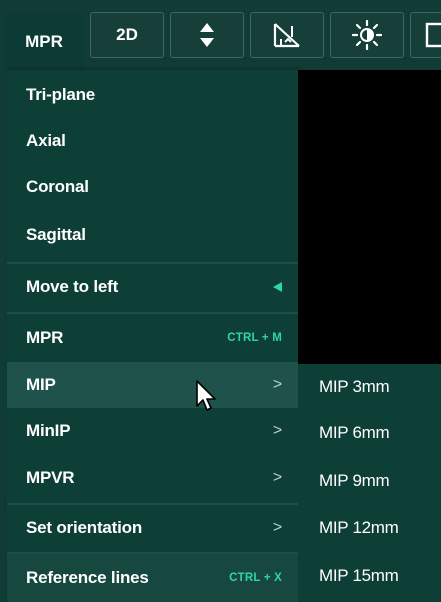 The width and height of the screenshot is (441, 602). I want to click on menu-item-coronal: Coronal, so click(152, 187).